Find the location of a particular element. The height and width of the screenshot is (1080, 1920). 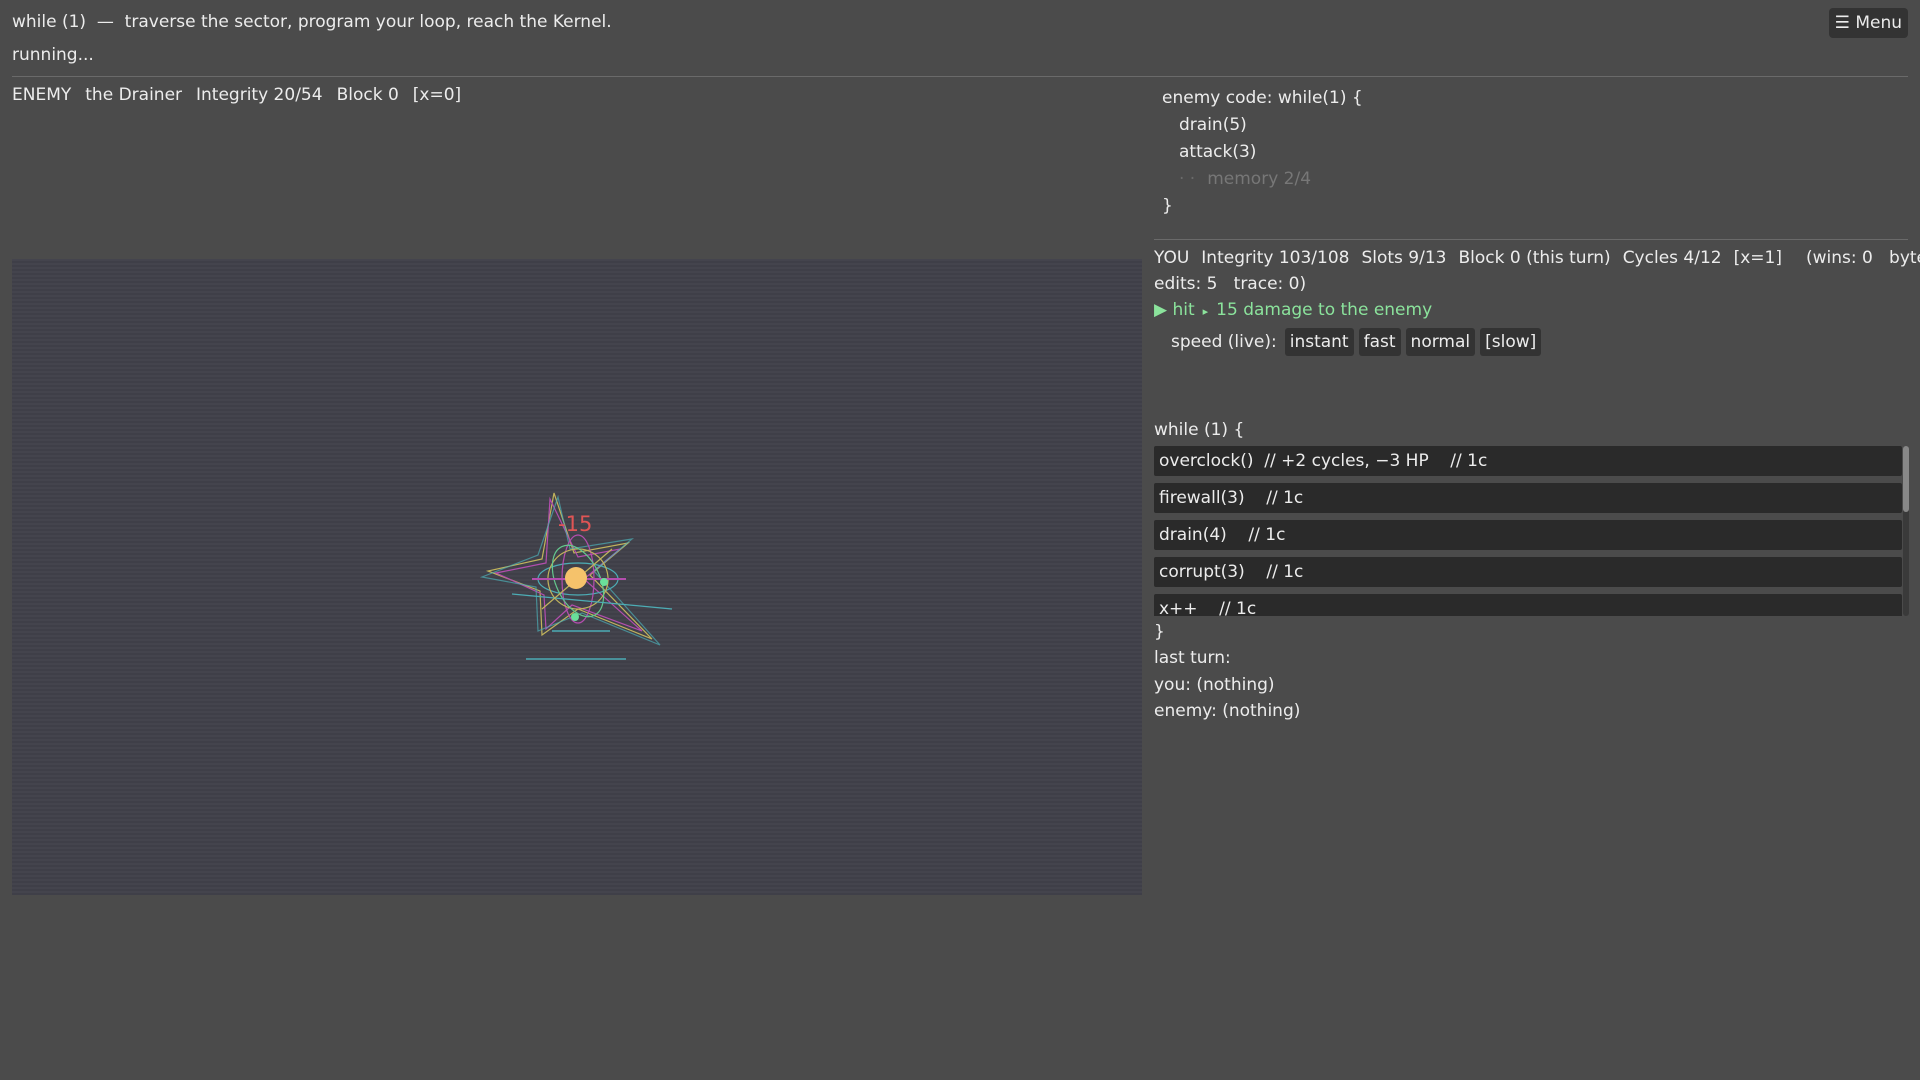

sprite-spoke is located at coordinates (592, 601).